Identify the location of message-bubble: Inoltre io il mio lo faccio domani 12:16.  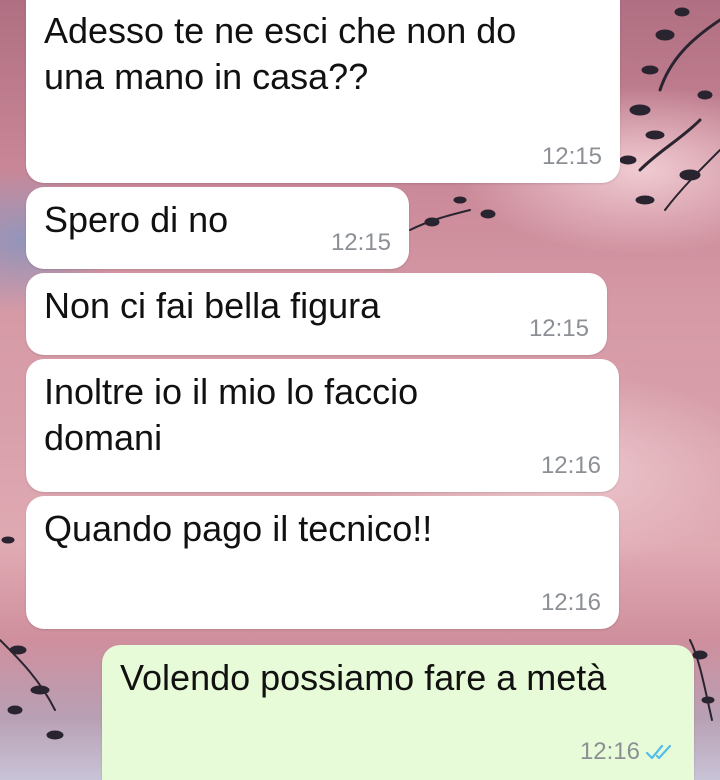
(322, 425).